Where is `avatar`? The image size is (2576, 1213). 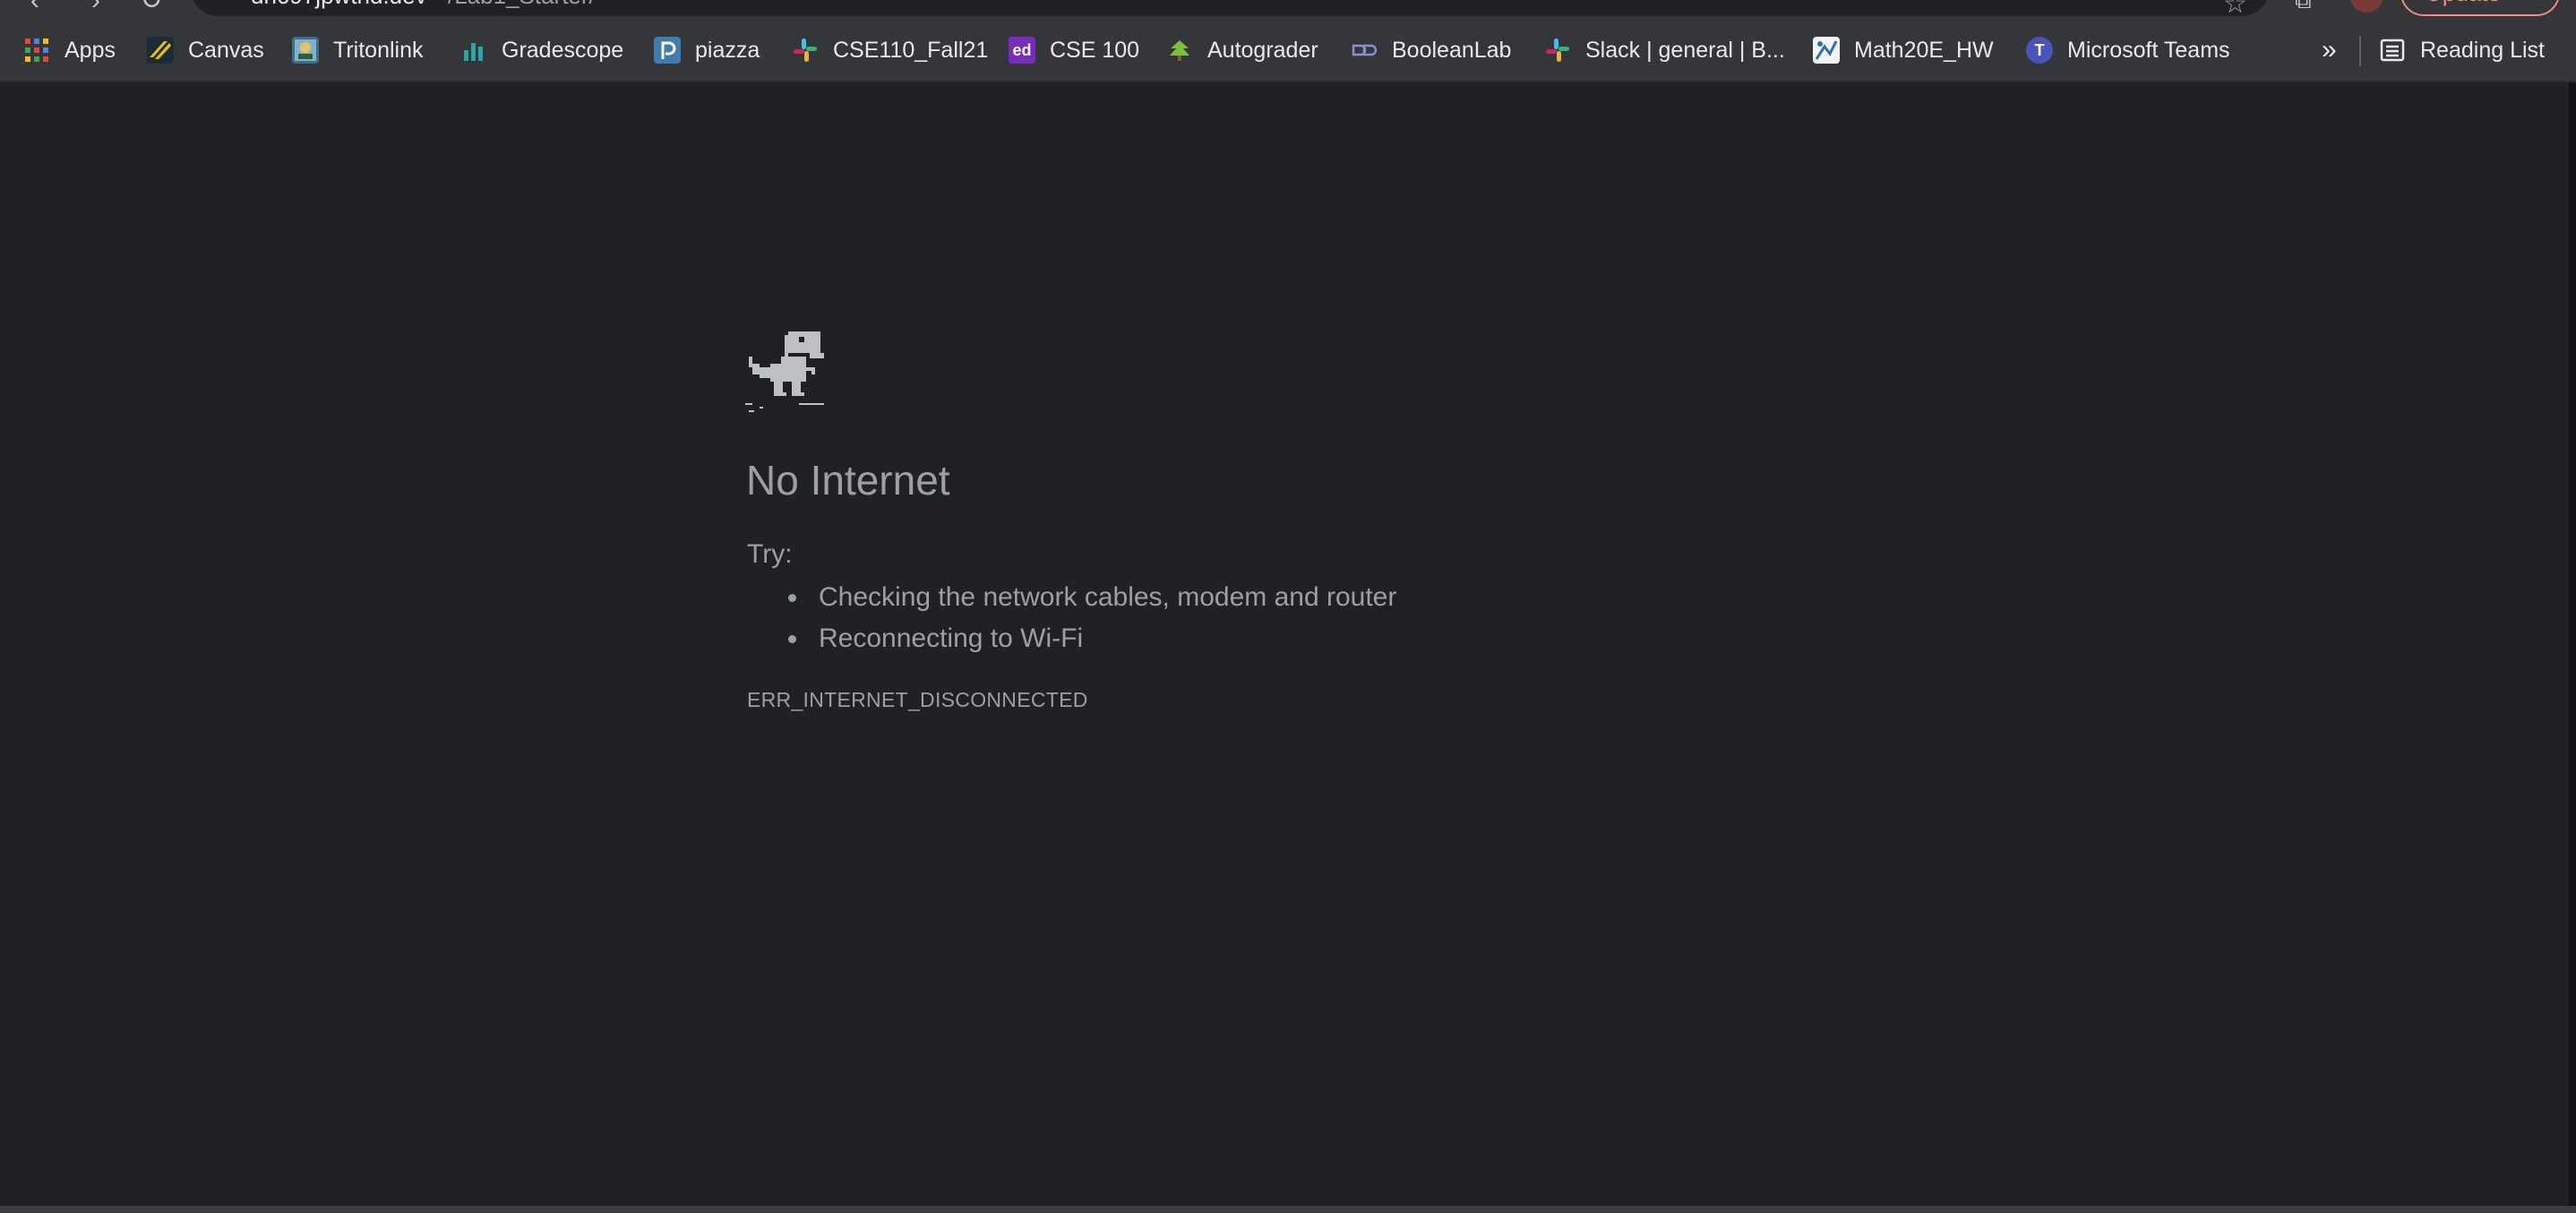 avatar is located at coordinates (2366, 7).